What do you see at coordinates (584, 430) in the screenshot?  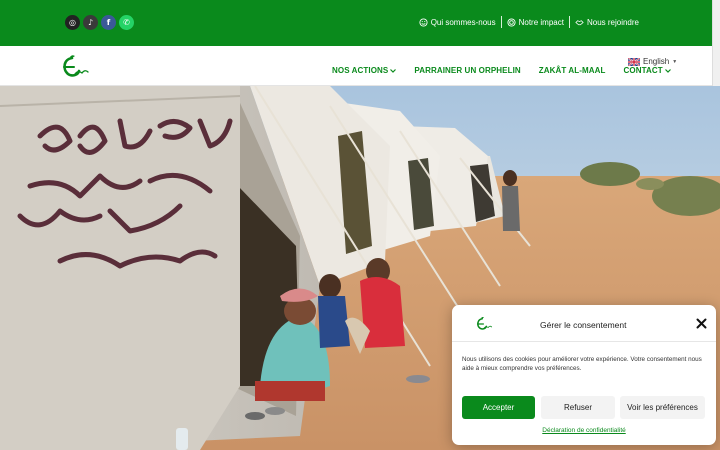 I see `privacy-policy-link: Déclaration de confidentialité` at bounding box center [584, 430].